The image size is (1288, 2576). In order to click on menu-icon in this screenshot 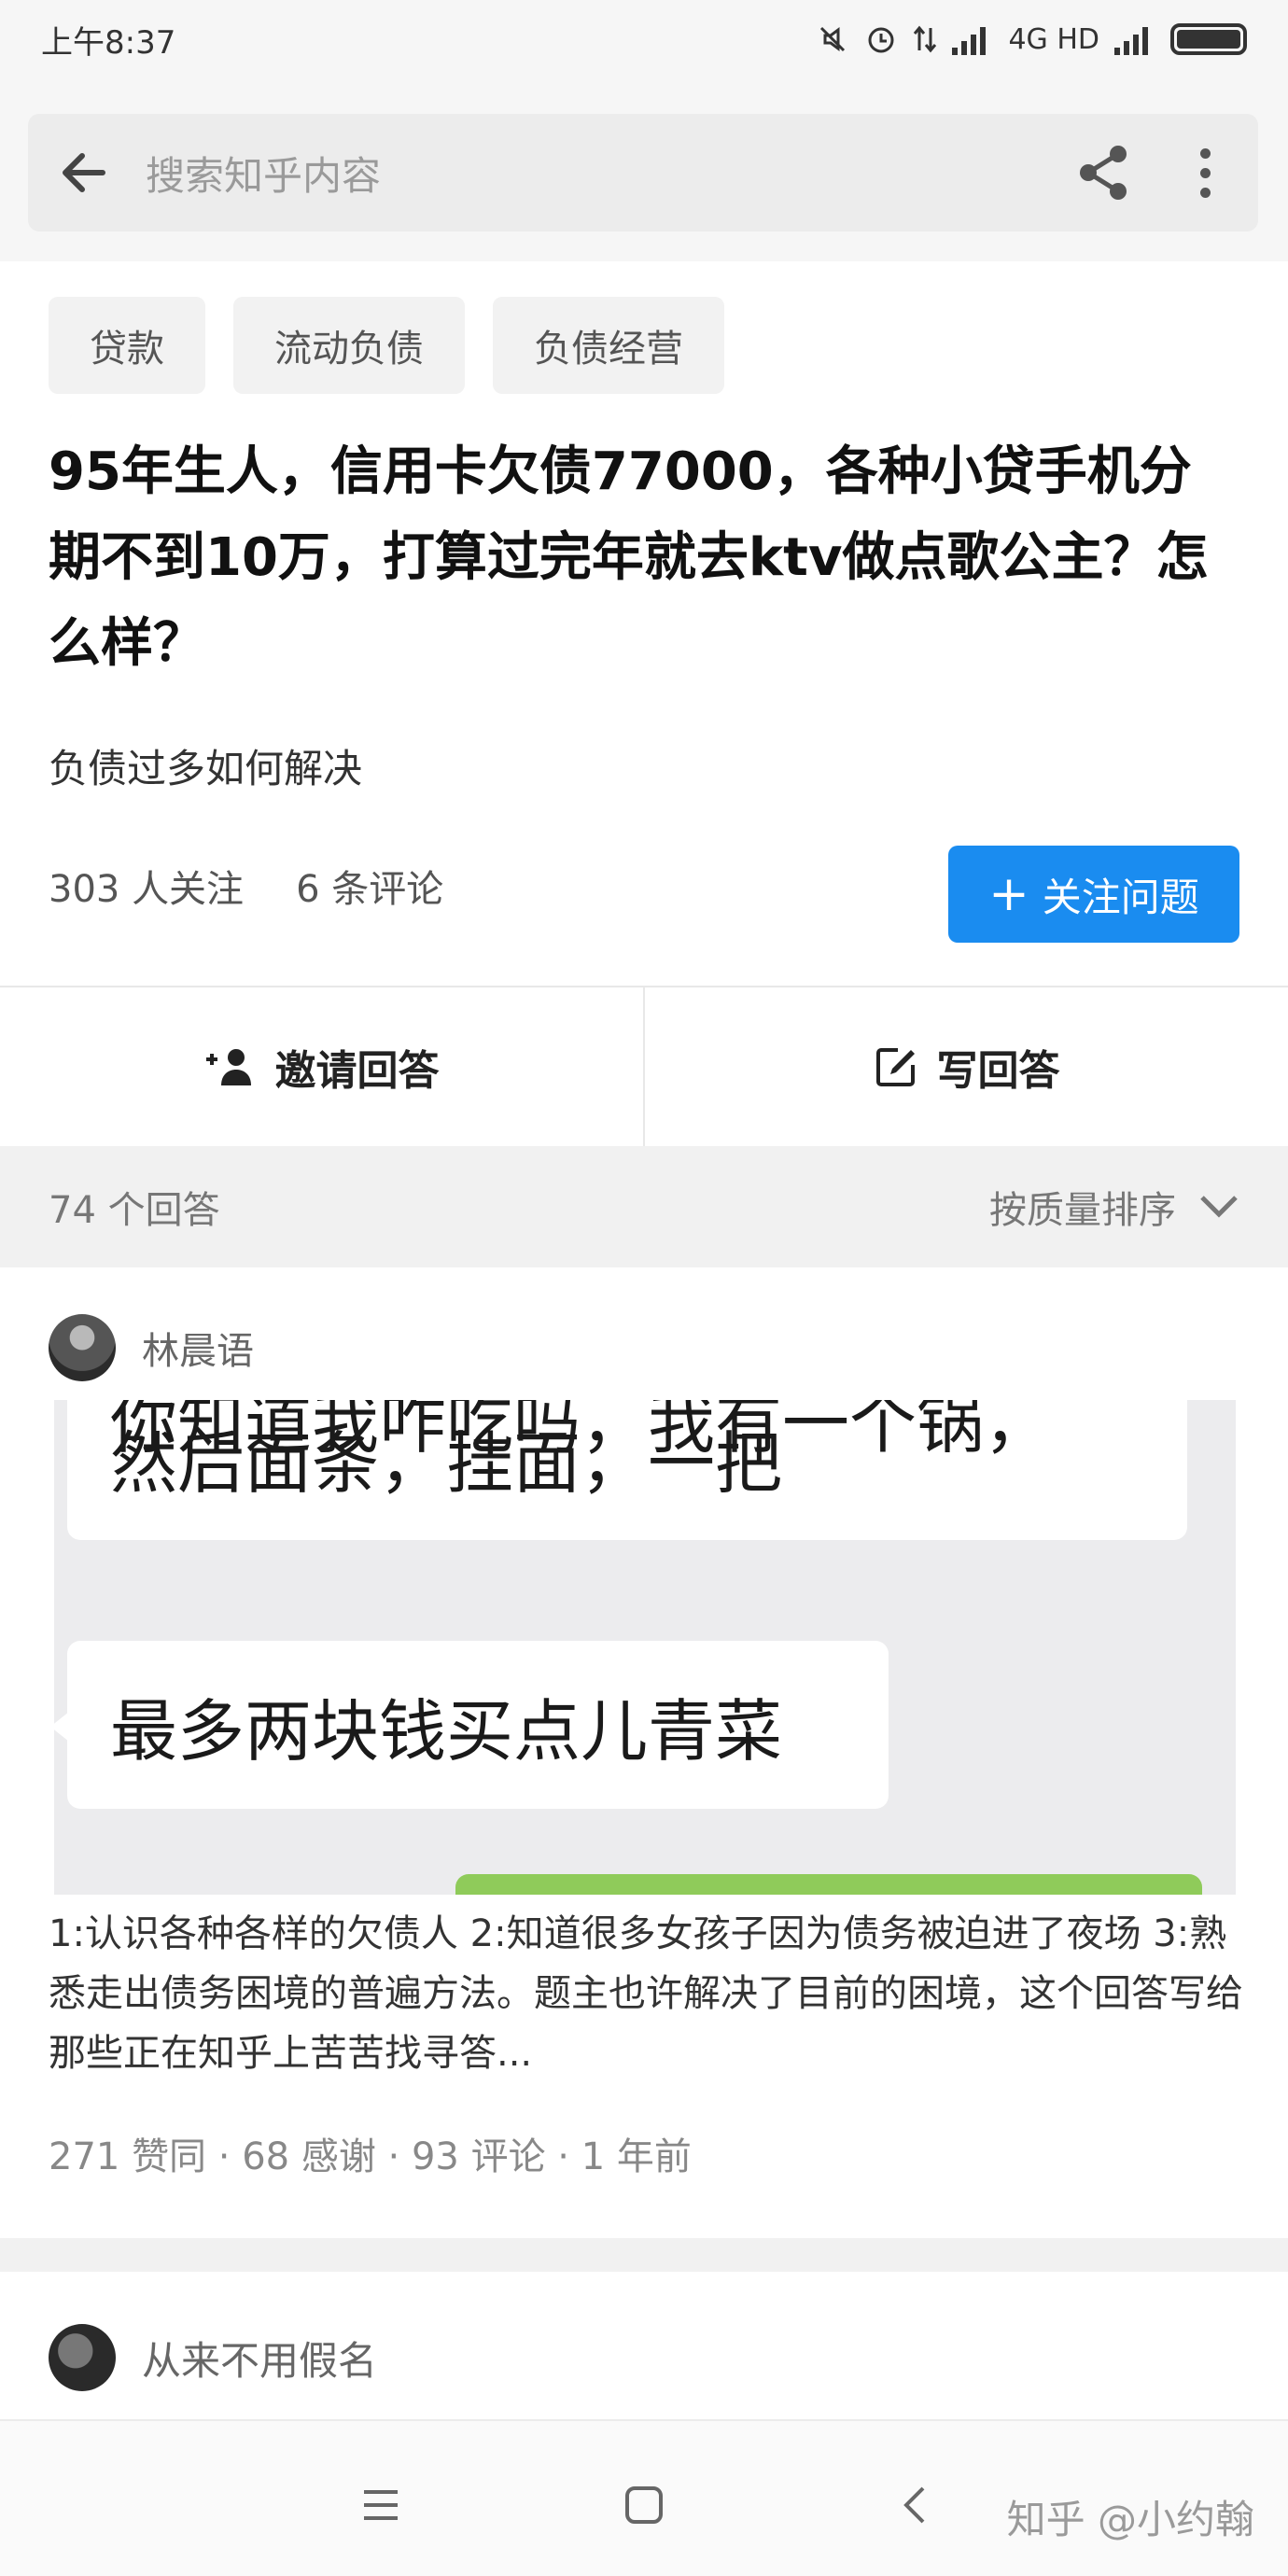, I will do `click(381, 2505)`.